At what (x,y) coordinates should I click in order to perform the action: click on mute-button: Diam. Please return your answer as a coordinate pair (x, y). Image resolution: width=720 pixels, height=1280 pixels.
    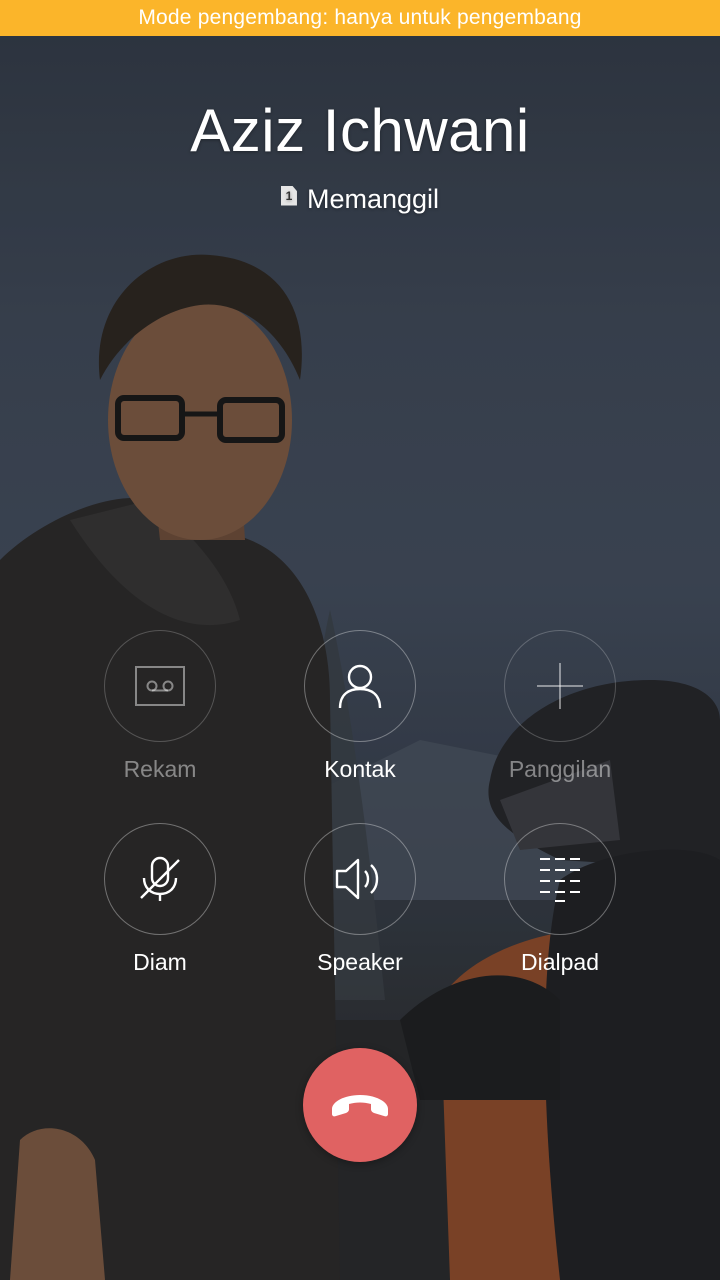
    Looking at the image, I should click on (160, 899).